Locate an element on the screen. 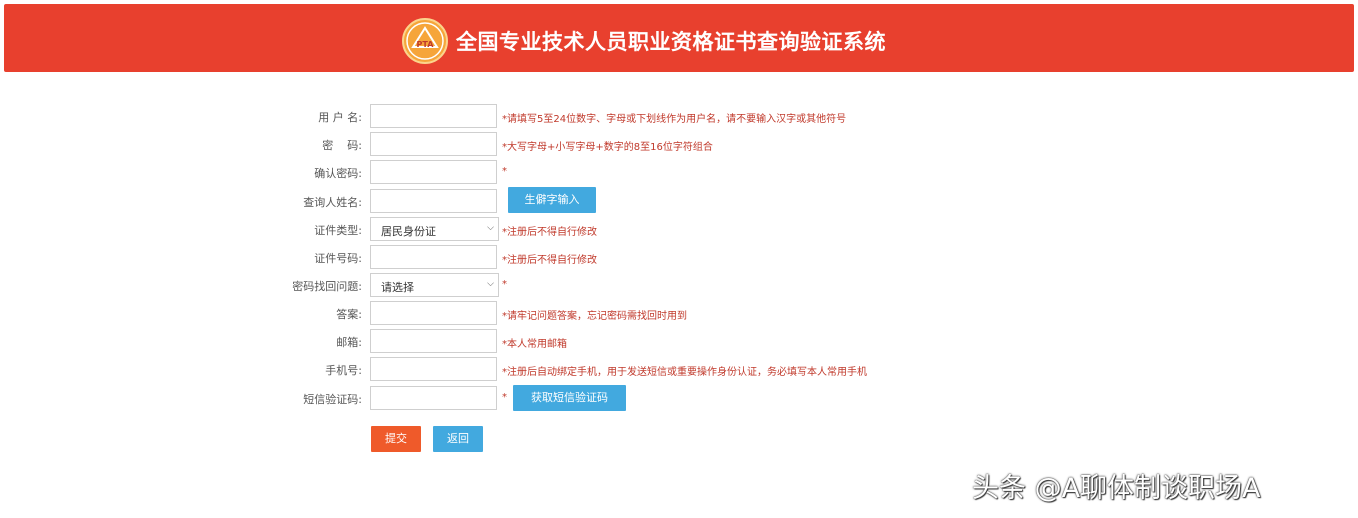  username-label: 用 户 名: is located at coordinates (340, 117).